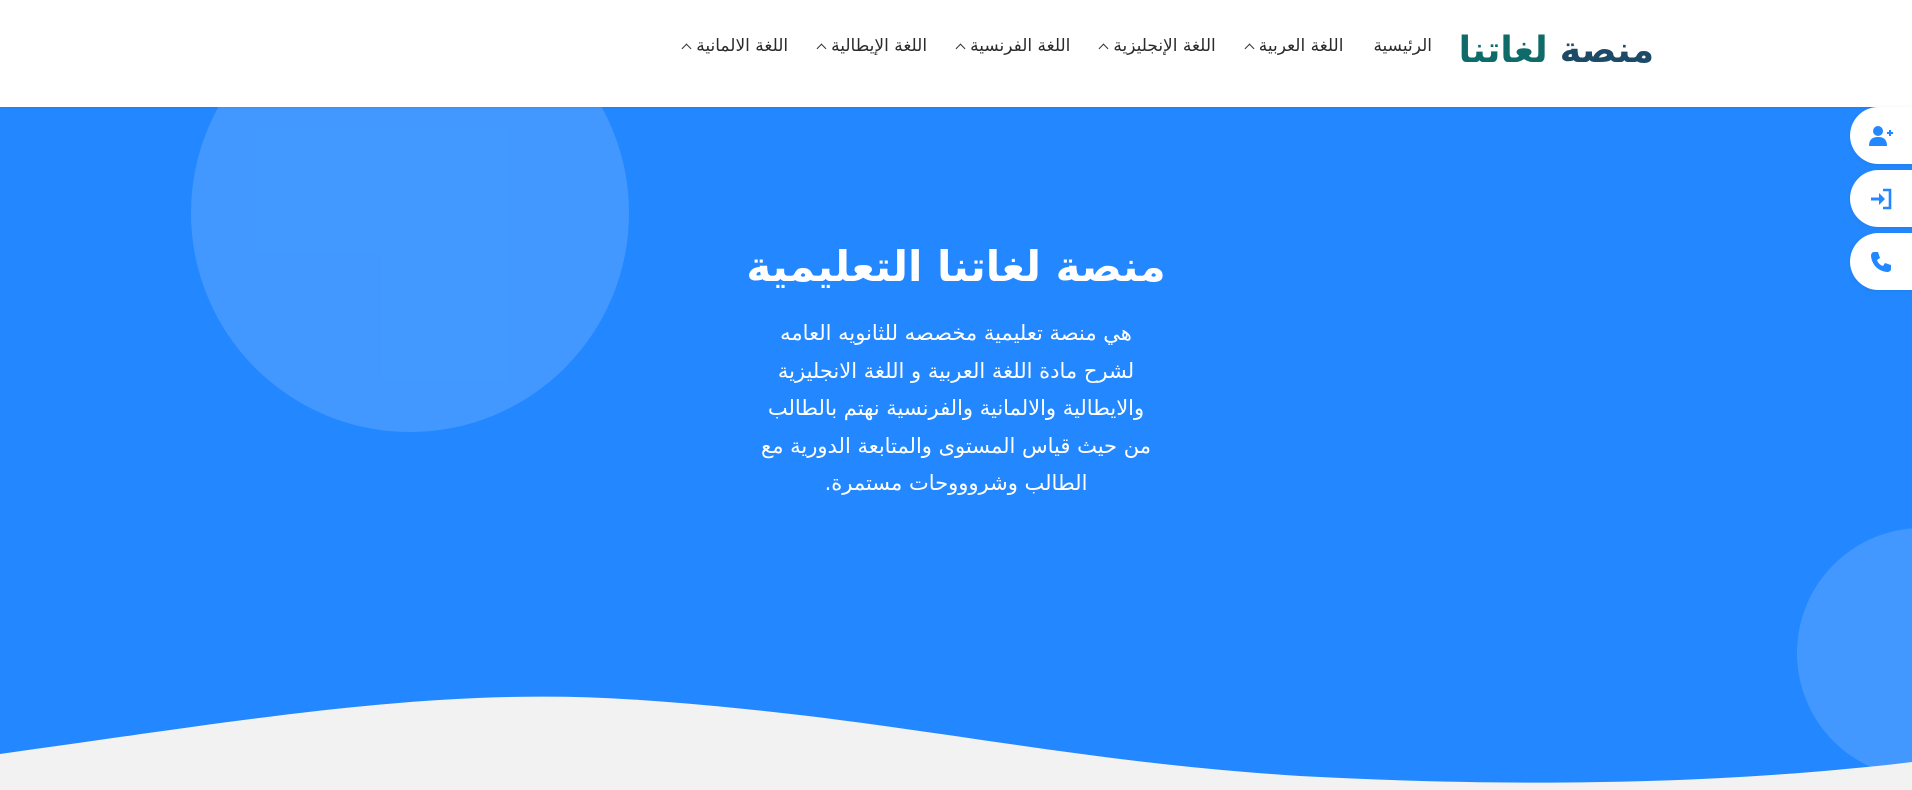 This screenshot has height=790, width=1912. I want to click on register-button, so click(1881, 135).